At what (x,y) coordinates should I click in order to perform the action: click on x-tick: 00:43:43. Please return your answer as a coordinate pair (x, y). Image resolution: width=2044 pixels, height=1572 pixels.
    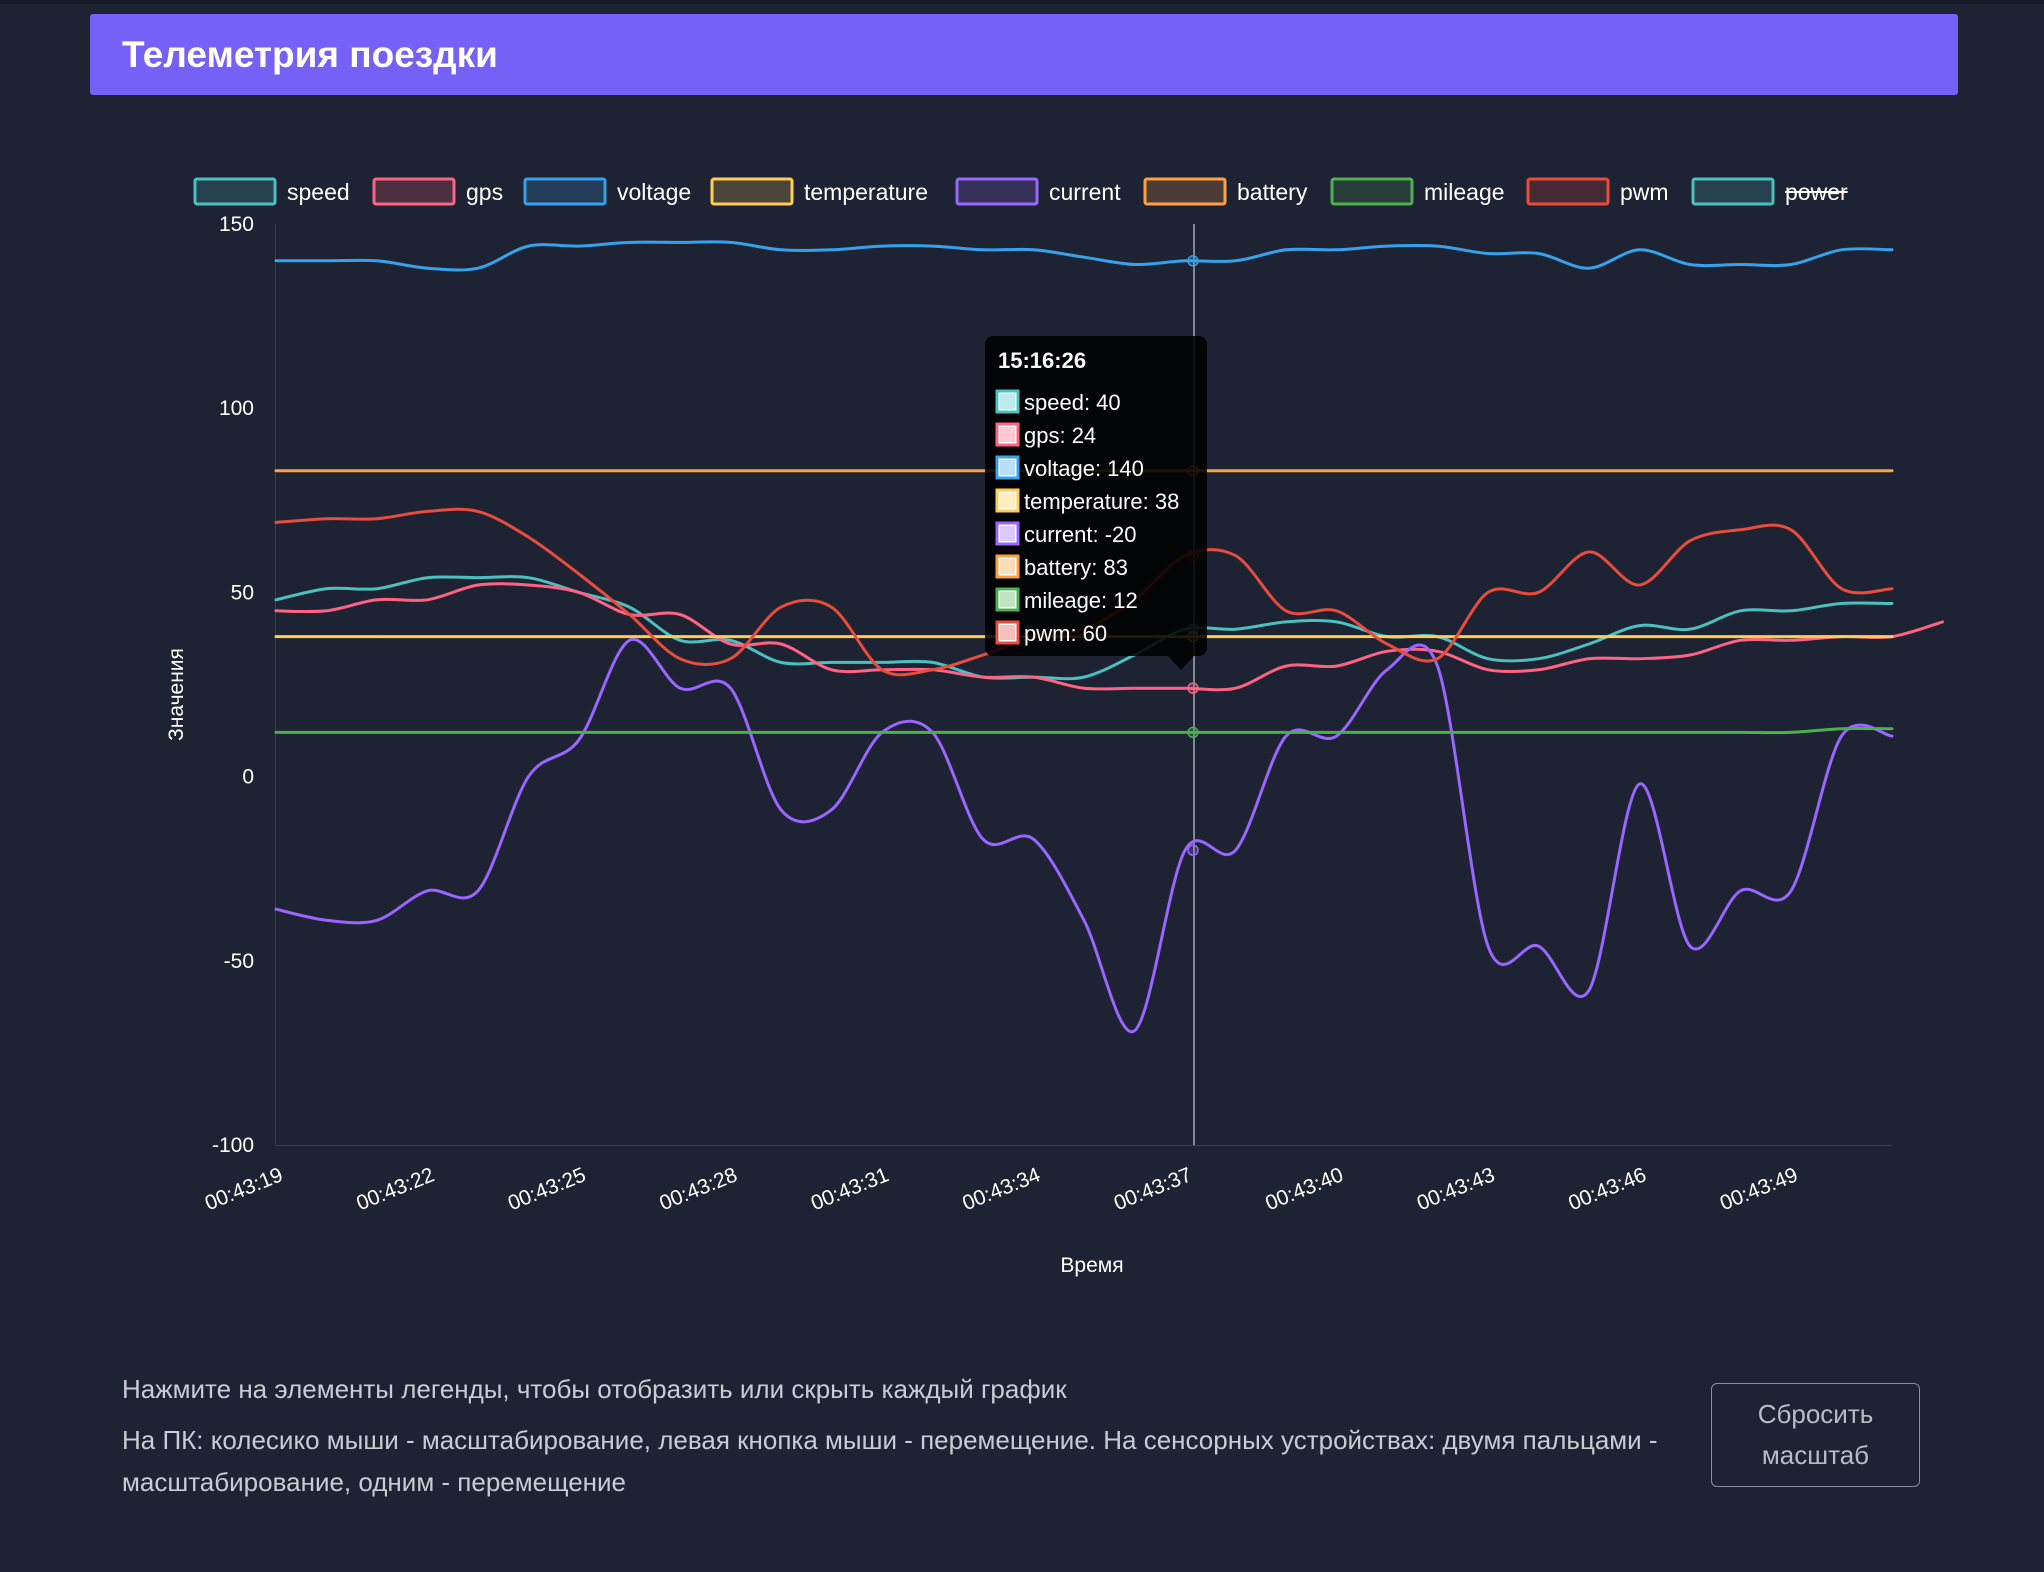
    Looking at the image, I should click on (1456, 1189).